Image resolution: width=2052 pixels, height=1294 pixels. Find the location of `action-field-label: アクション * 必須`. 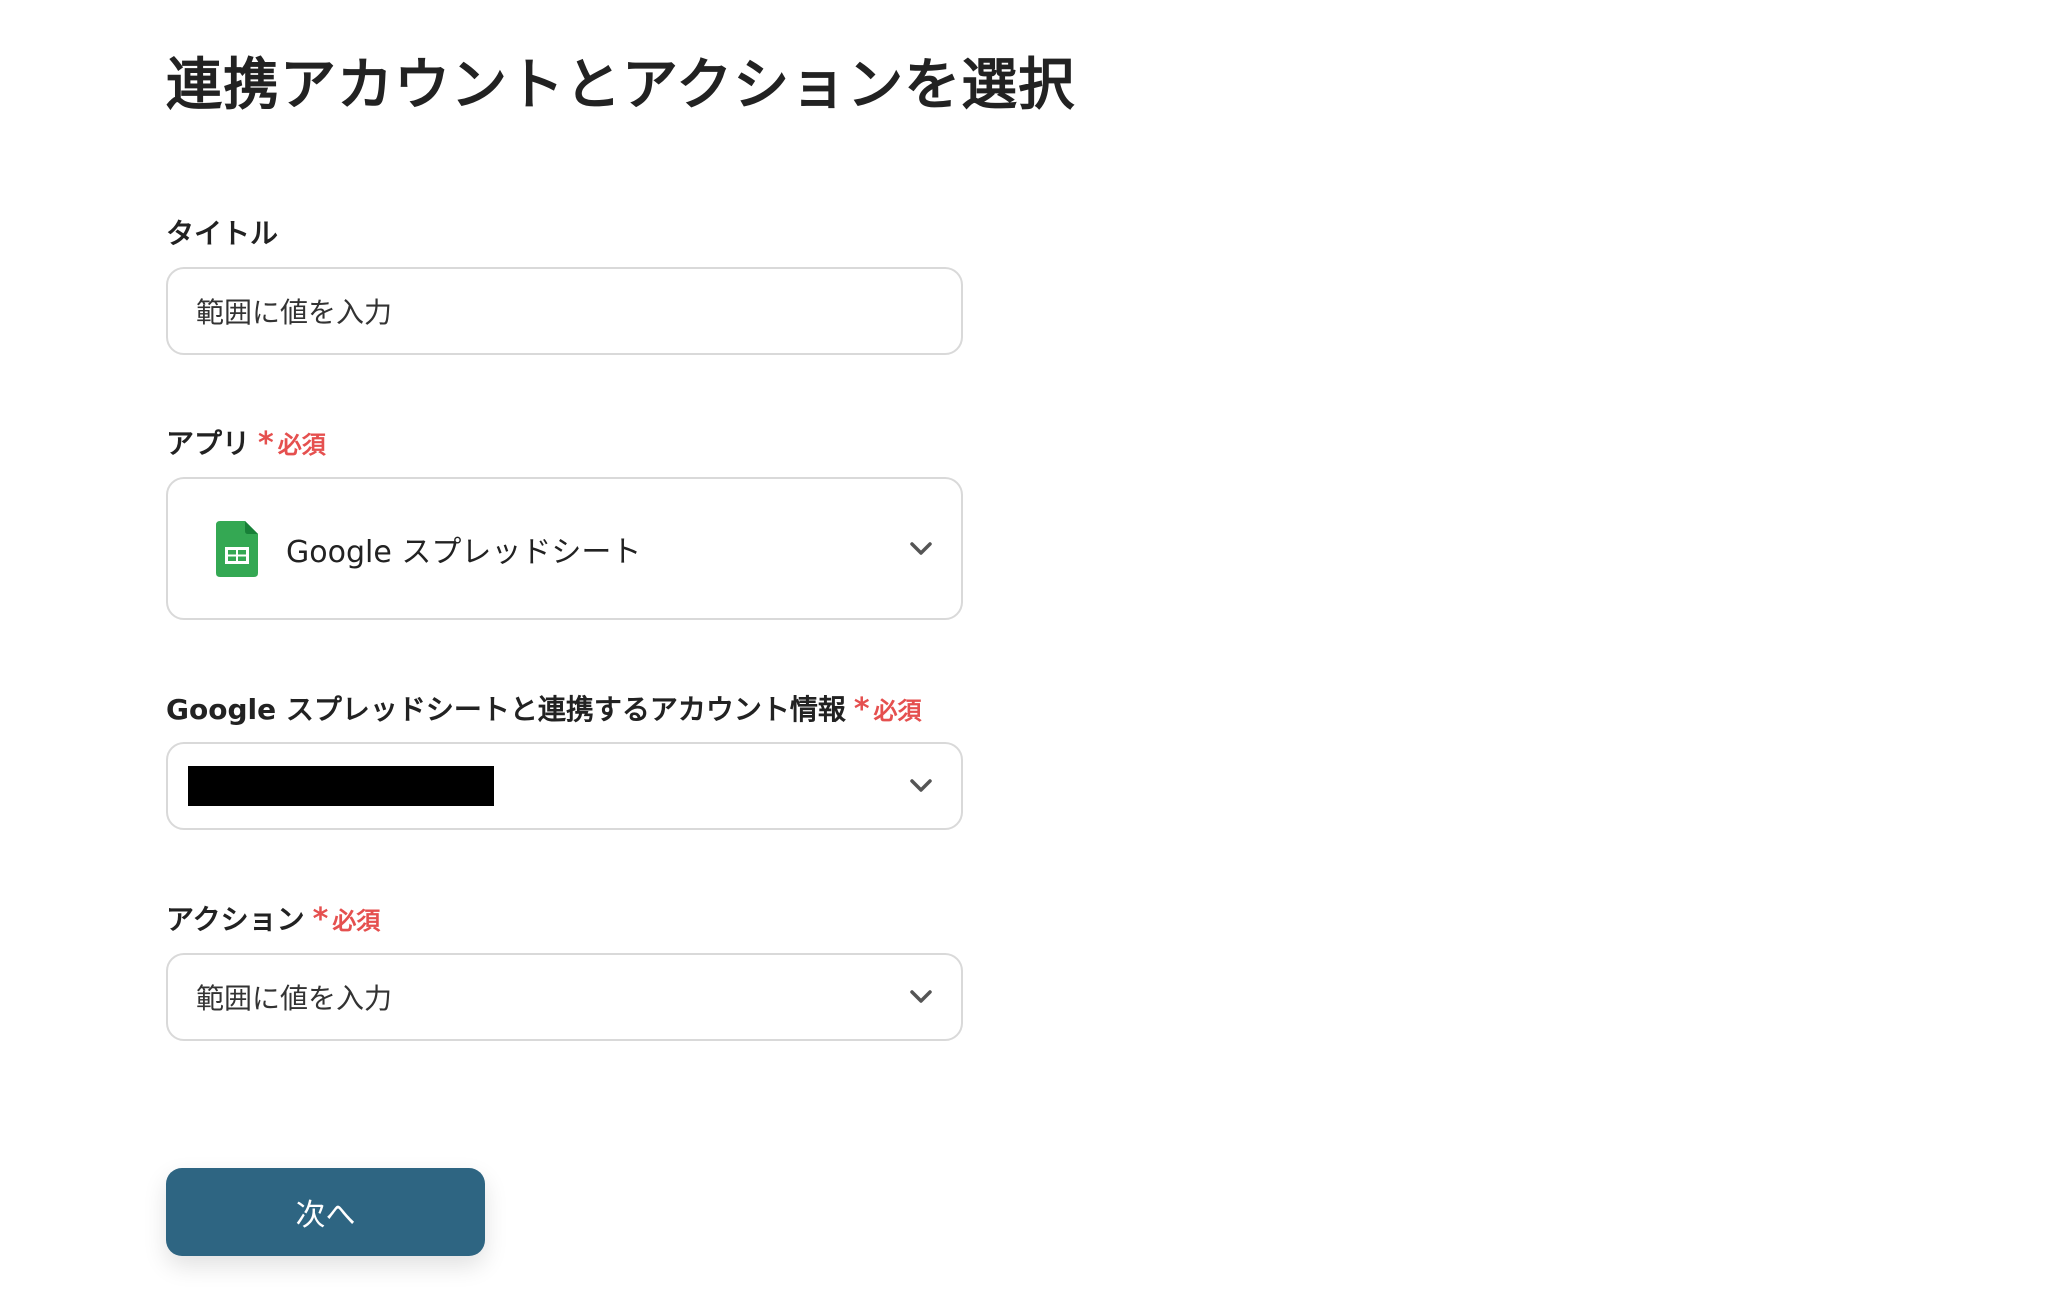

action-field-label: アクション * 必須 is located at coordinates (273, 920).